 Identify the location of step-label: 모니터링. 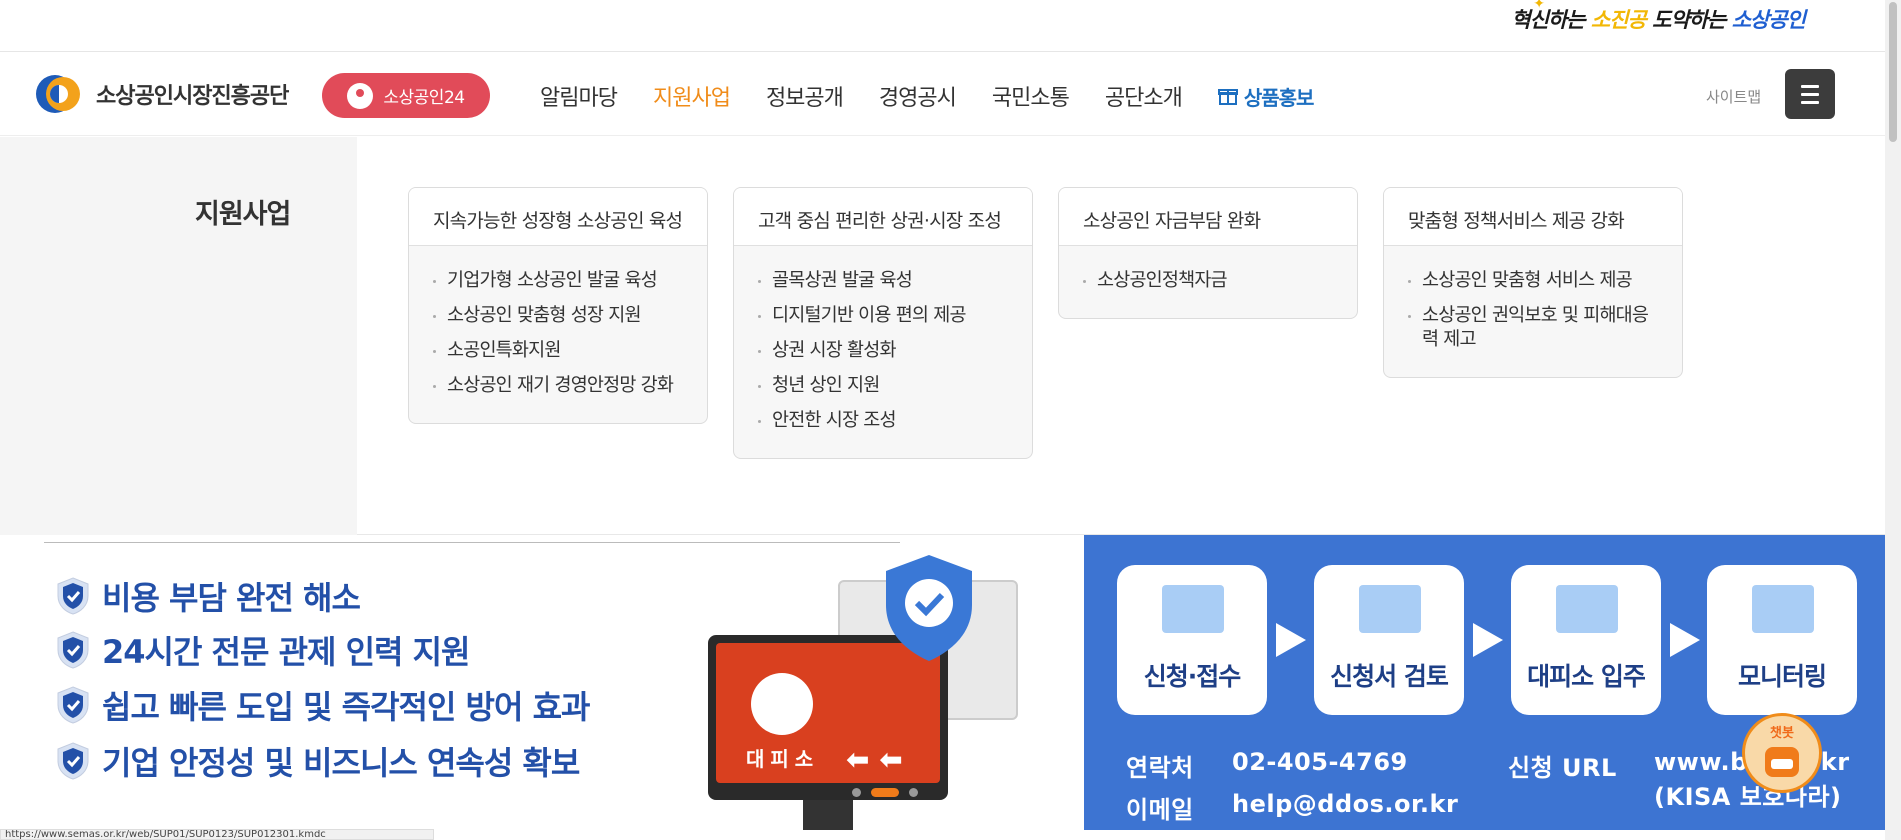
(1782, 676).